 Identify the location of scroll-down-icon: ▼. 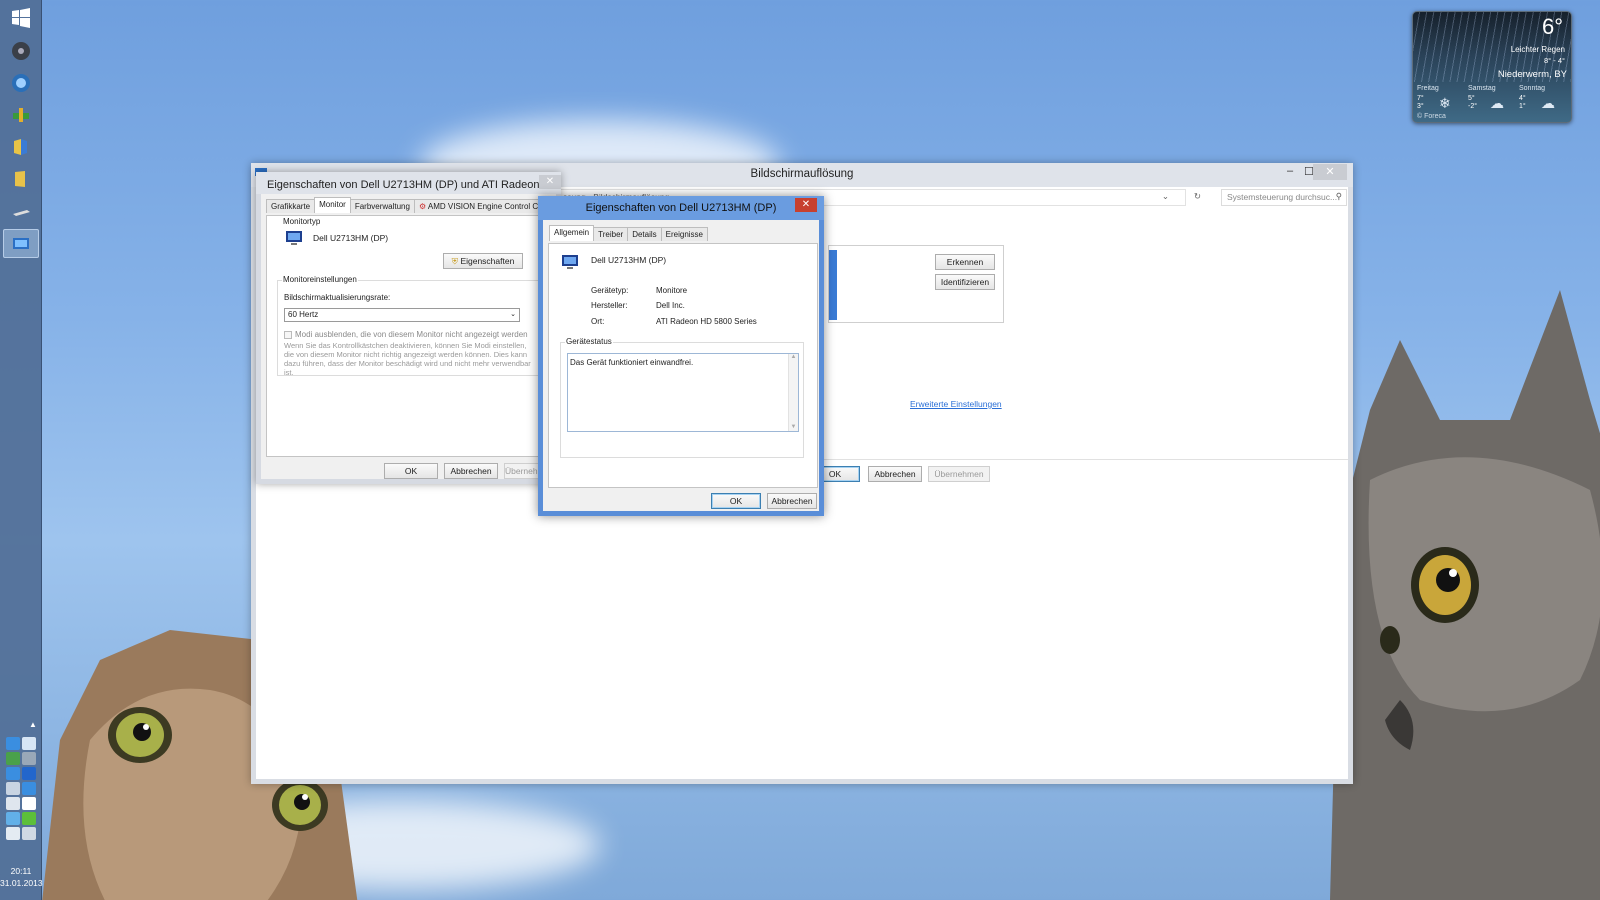
(793, 427).